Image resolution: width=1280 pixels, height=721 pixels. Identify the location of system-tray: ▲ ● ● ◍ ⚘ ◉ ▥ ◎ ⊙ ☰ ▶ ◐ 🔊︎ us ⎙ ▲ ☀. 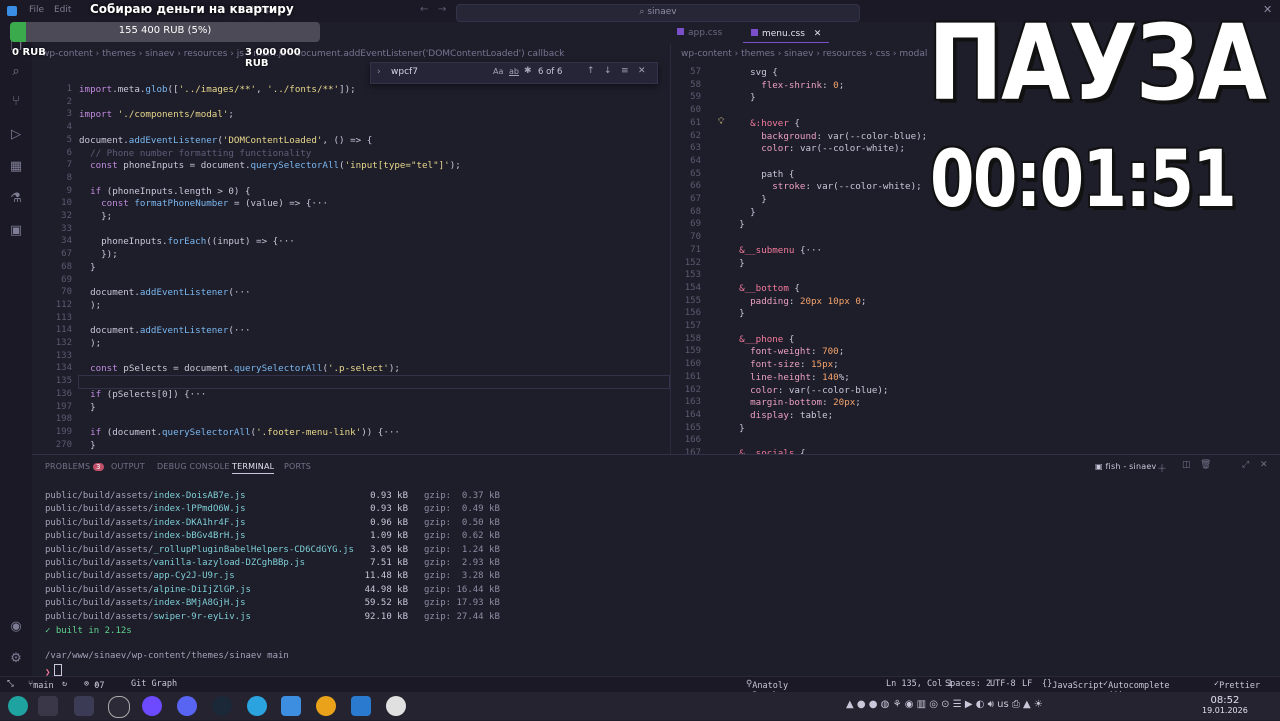
(944, 704).